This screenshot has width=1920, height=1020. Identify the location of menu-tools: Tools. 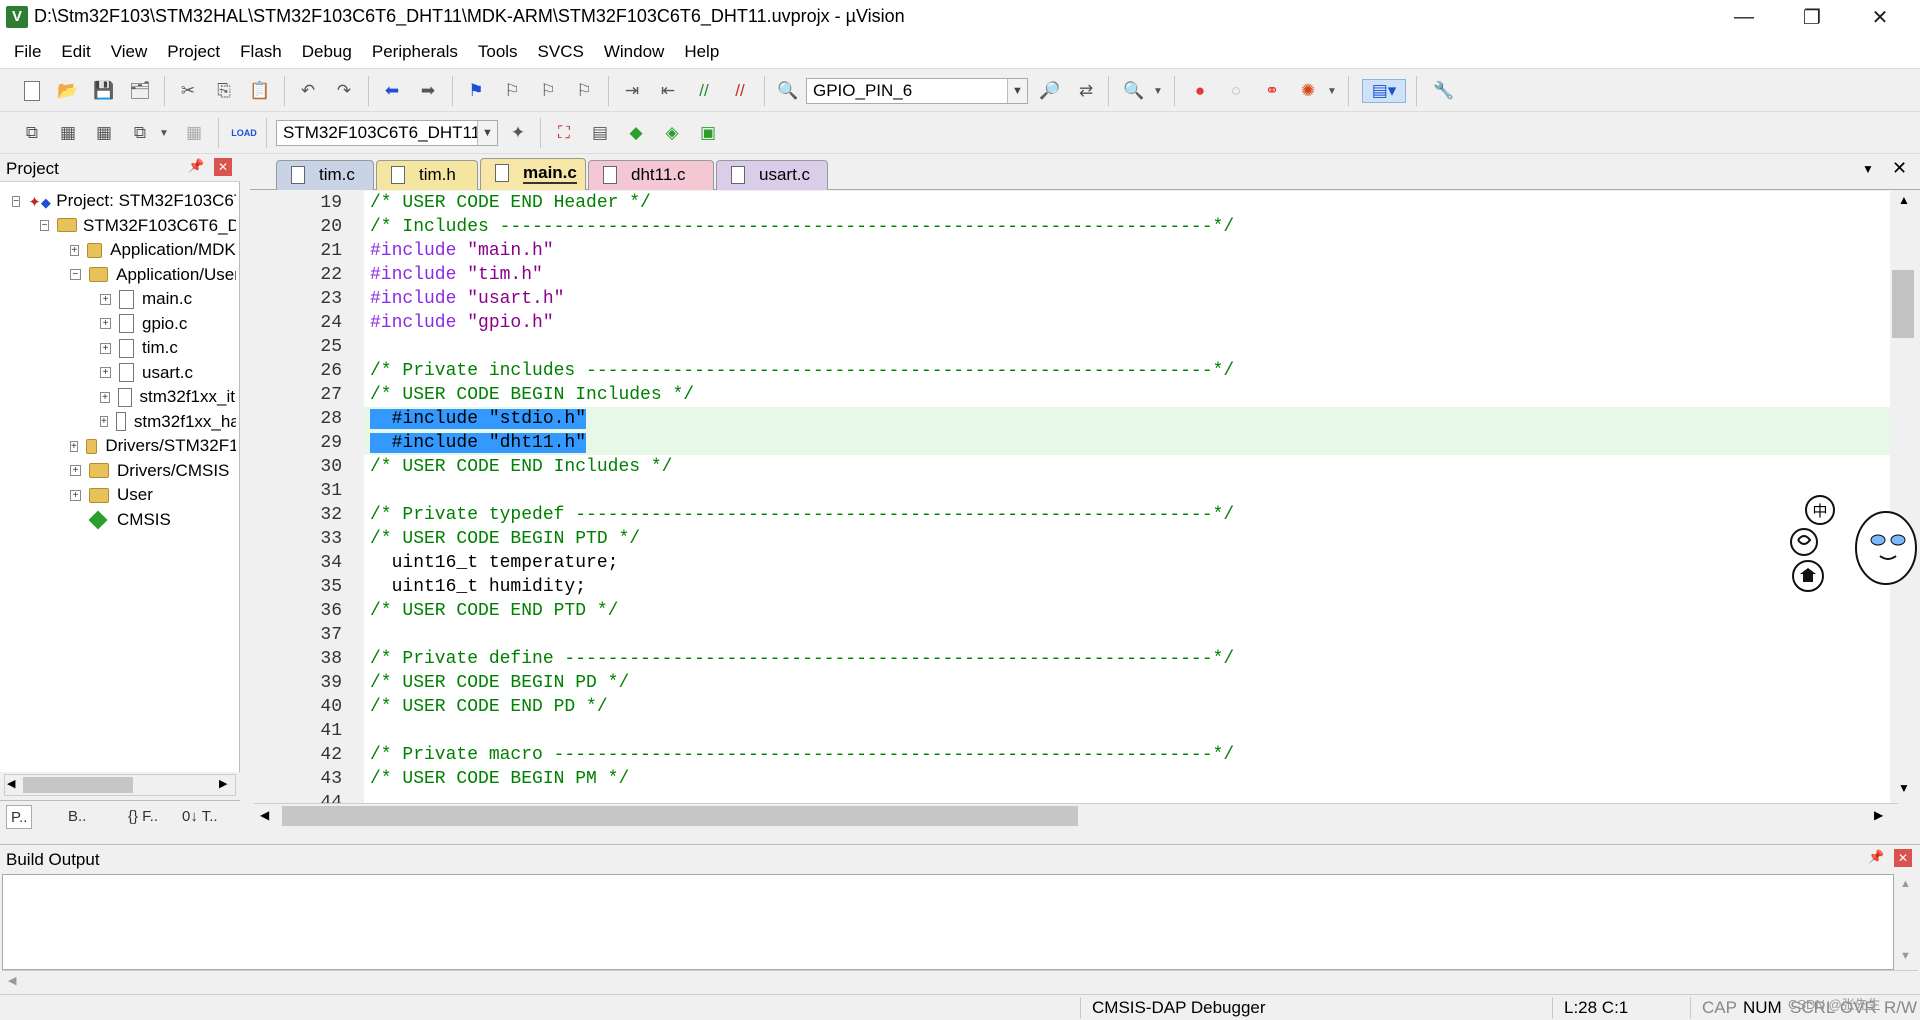
(498, 52).